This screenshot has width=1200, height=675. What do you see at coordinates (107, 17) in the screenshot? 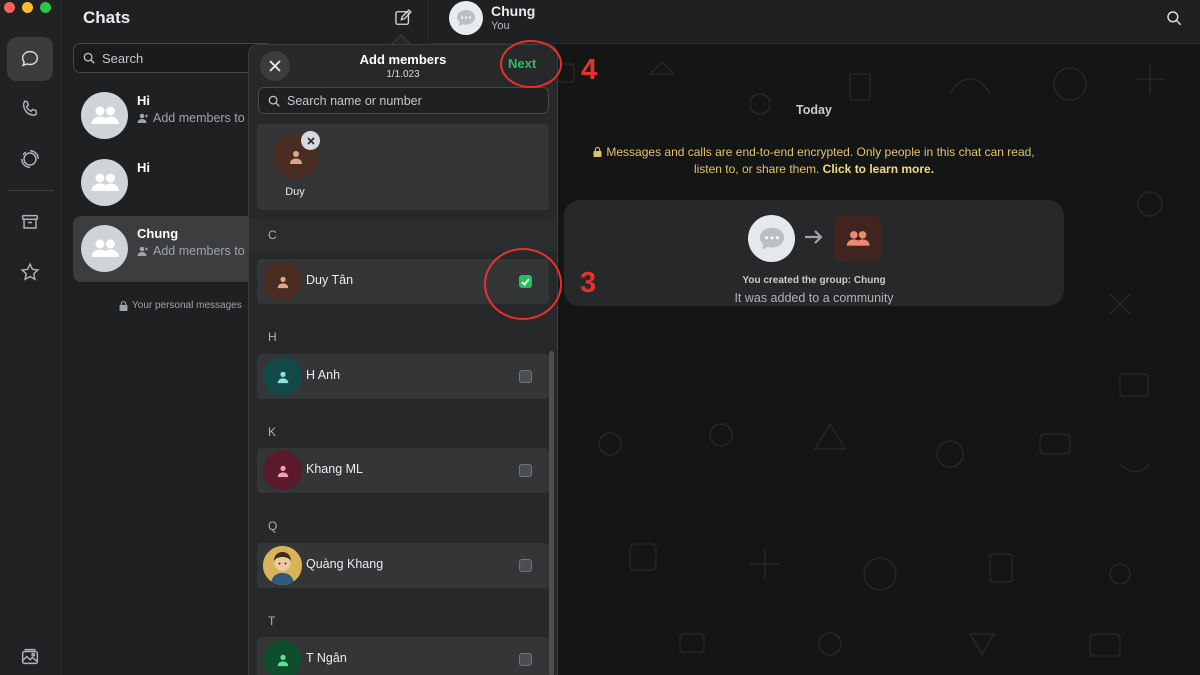
I see `chats-title: Chats` at bounding box center [107, 17].